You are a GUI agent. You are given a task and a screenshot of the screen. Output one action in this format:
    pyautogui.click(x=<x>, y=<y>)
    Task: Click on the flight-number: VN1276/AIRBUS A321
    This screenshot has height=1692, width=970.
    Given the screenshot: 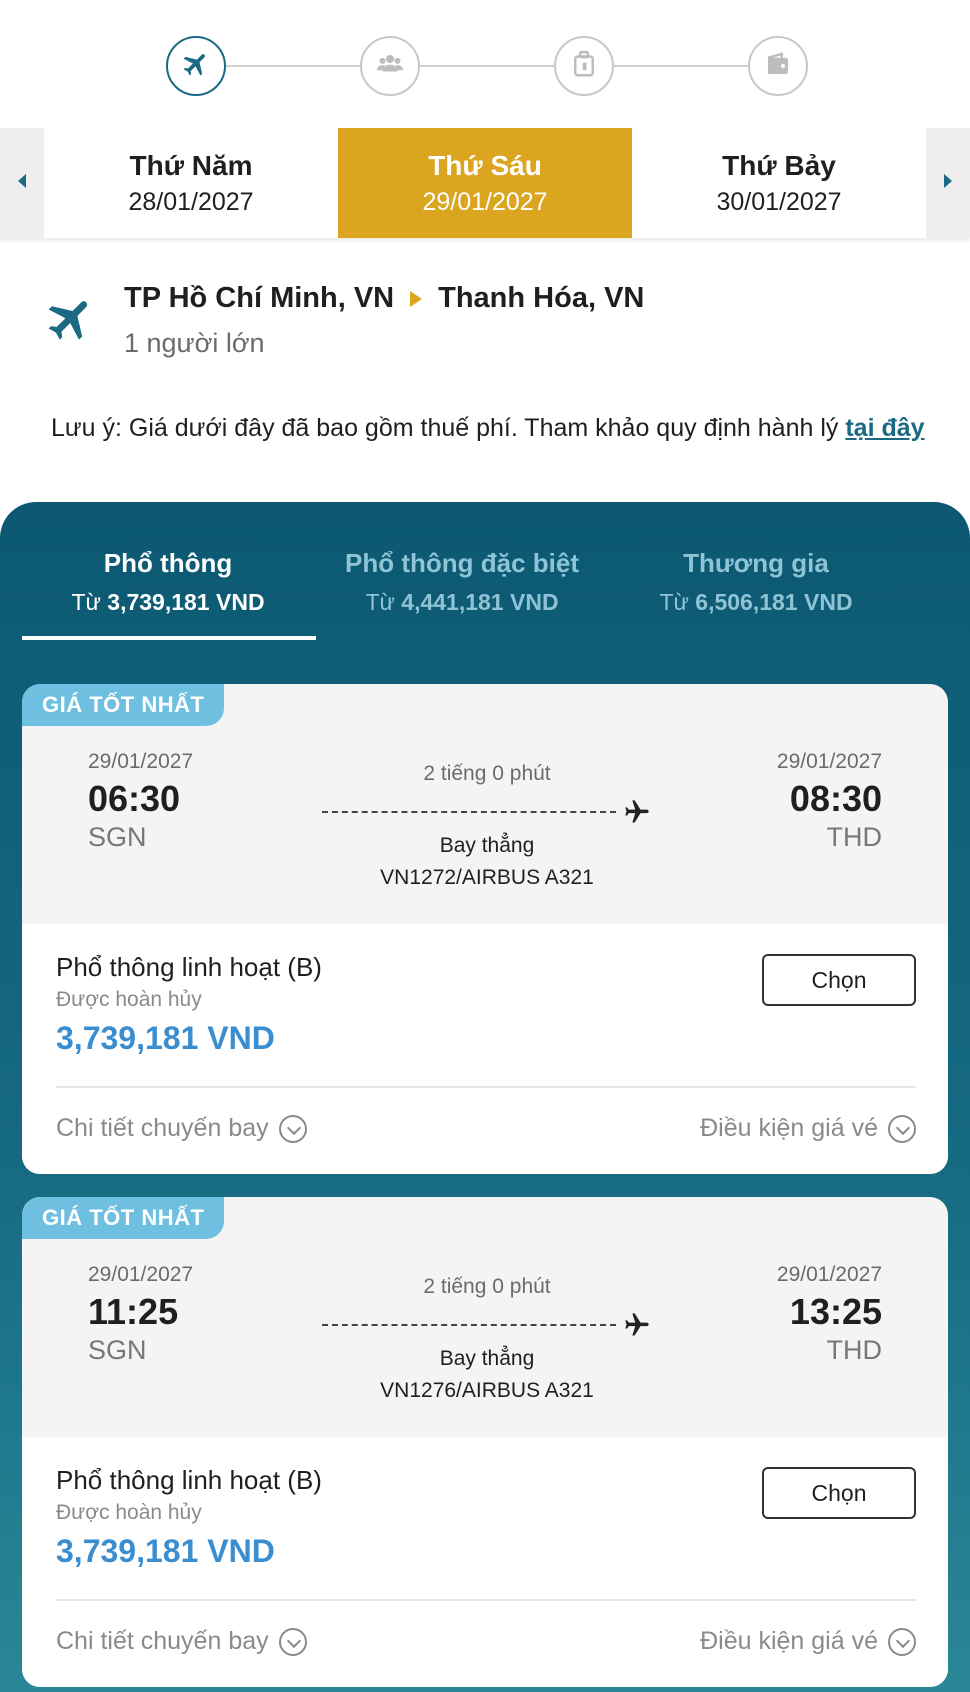 What is the action you would take?
    pyautogui.click(x=487, y=1390)
    